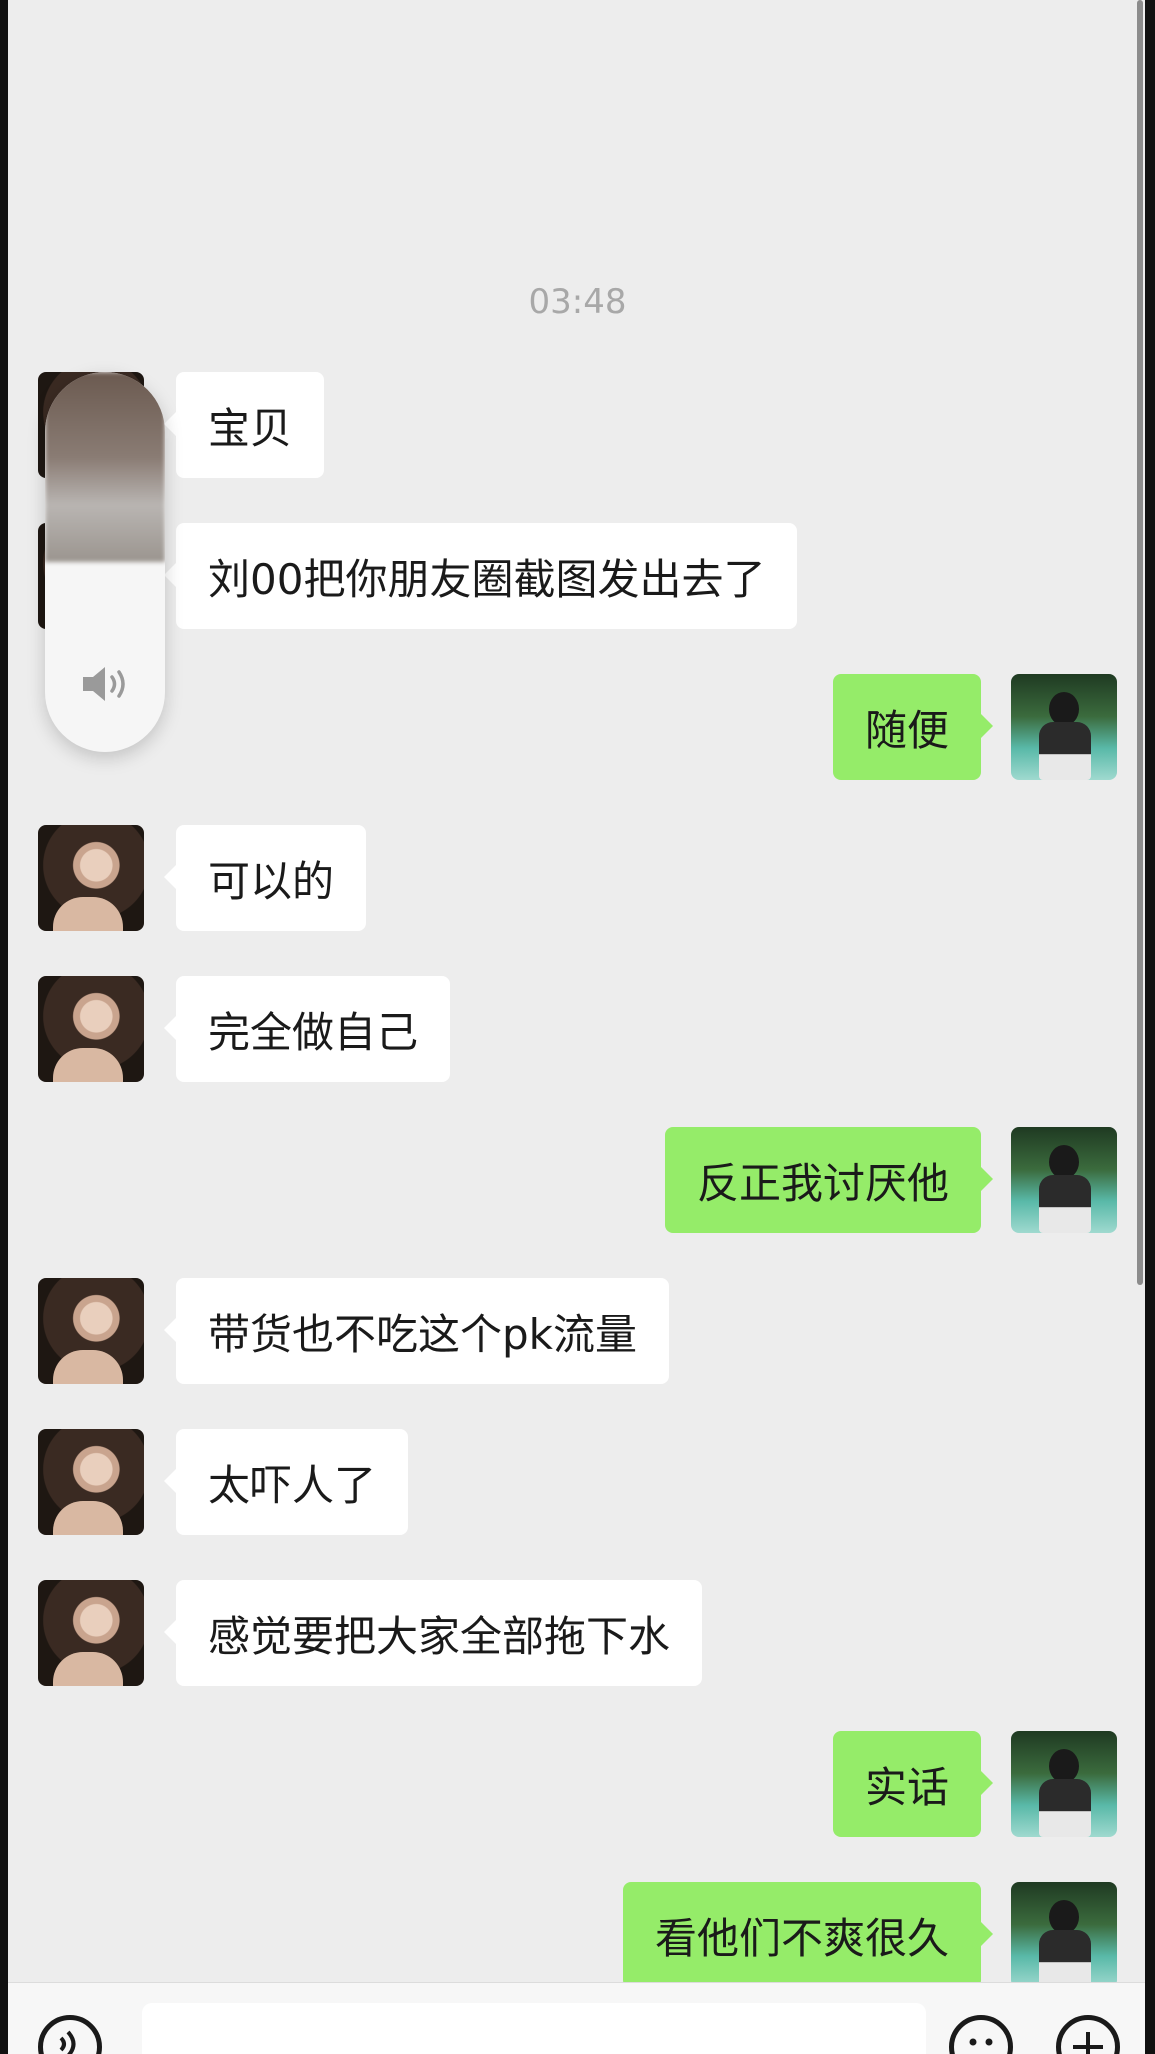  I want to click on received-message-bubble: 带货也不吃这个pk流量, so click(416, 1331).